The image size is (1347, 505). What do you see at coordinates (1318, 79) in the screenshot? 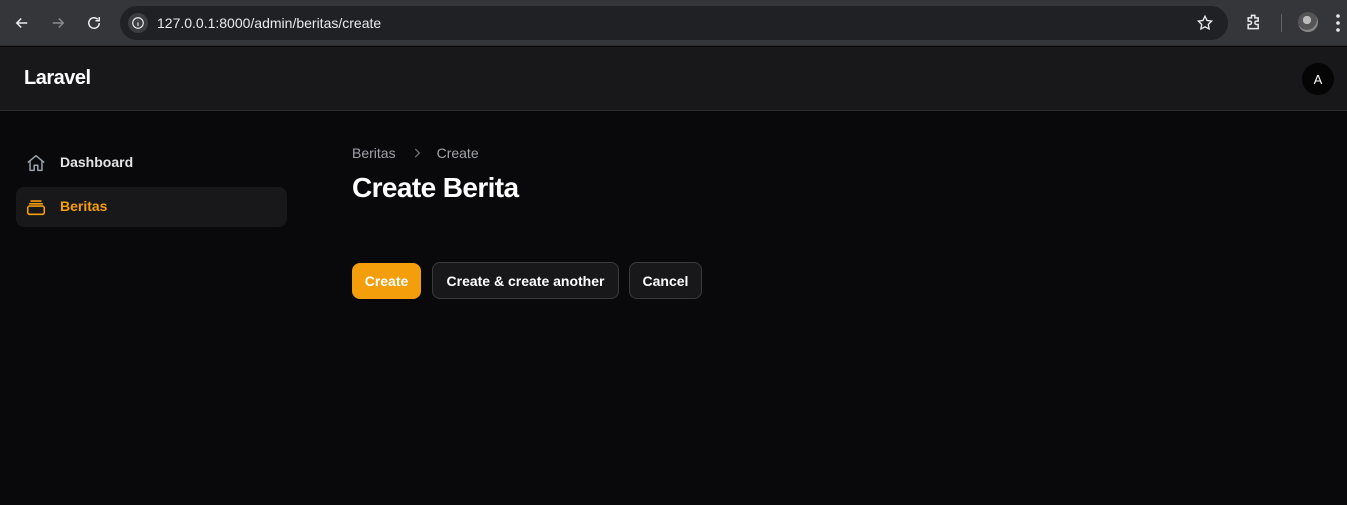
I see `user-avatar: A` at bounding box center [1318, 79].